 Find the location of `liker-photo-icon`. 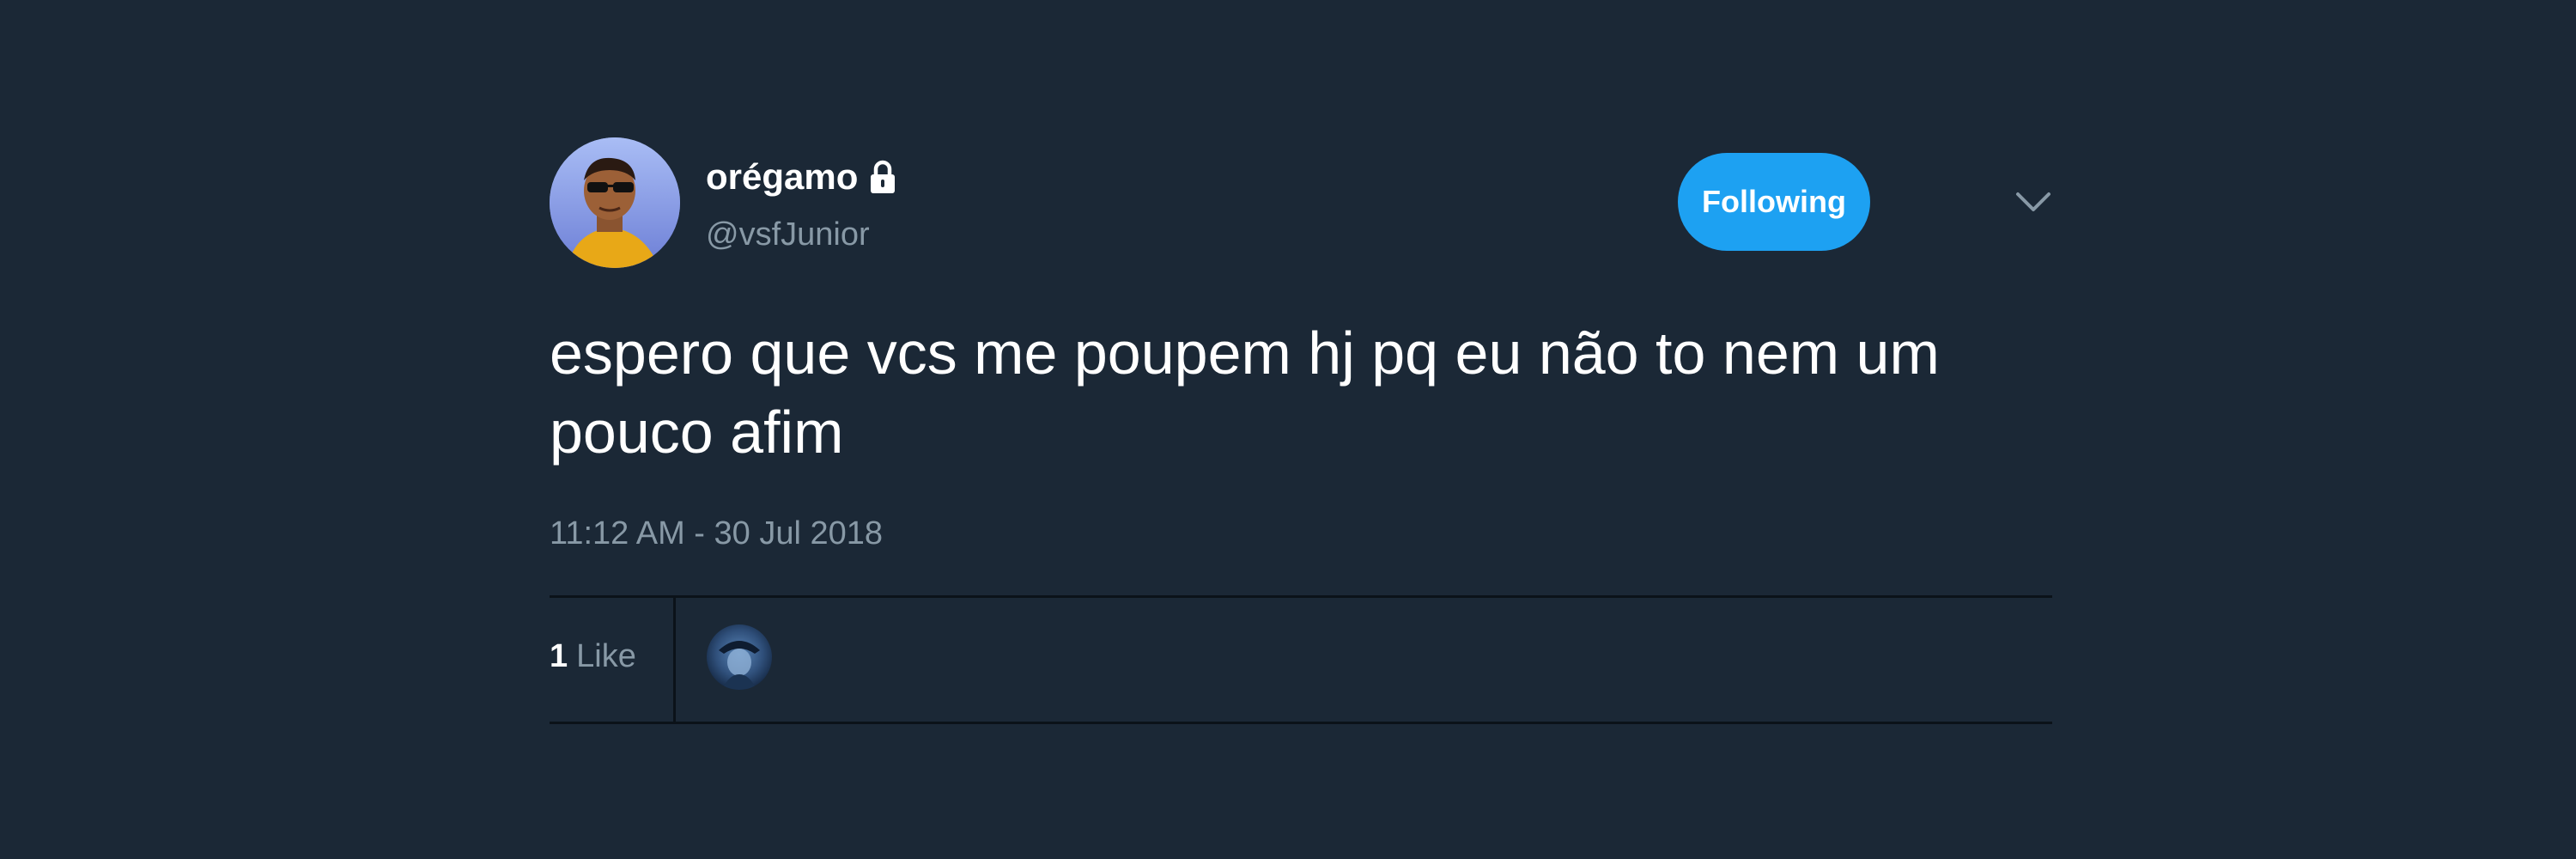

liker-photo-icon is located at coordinates (739, 657).